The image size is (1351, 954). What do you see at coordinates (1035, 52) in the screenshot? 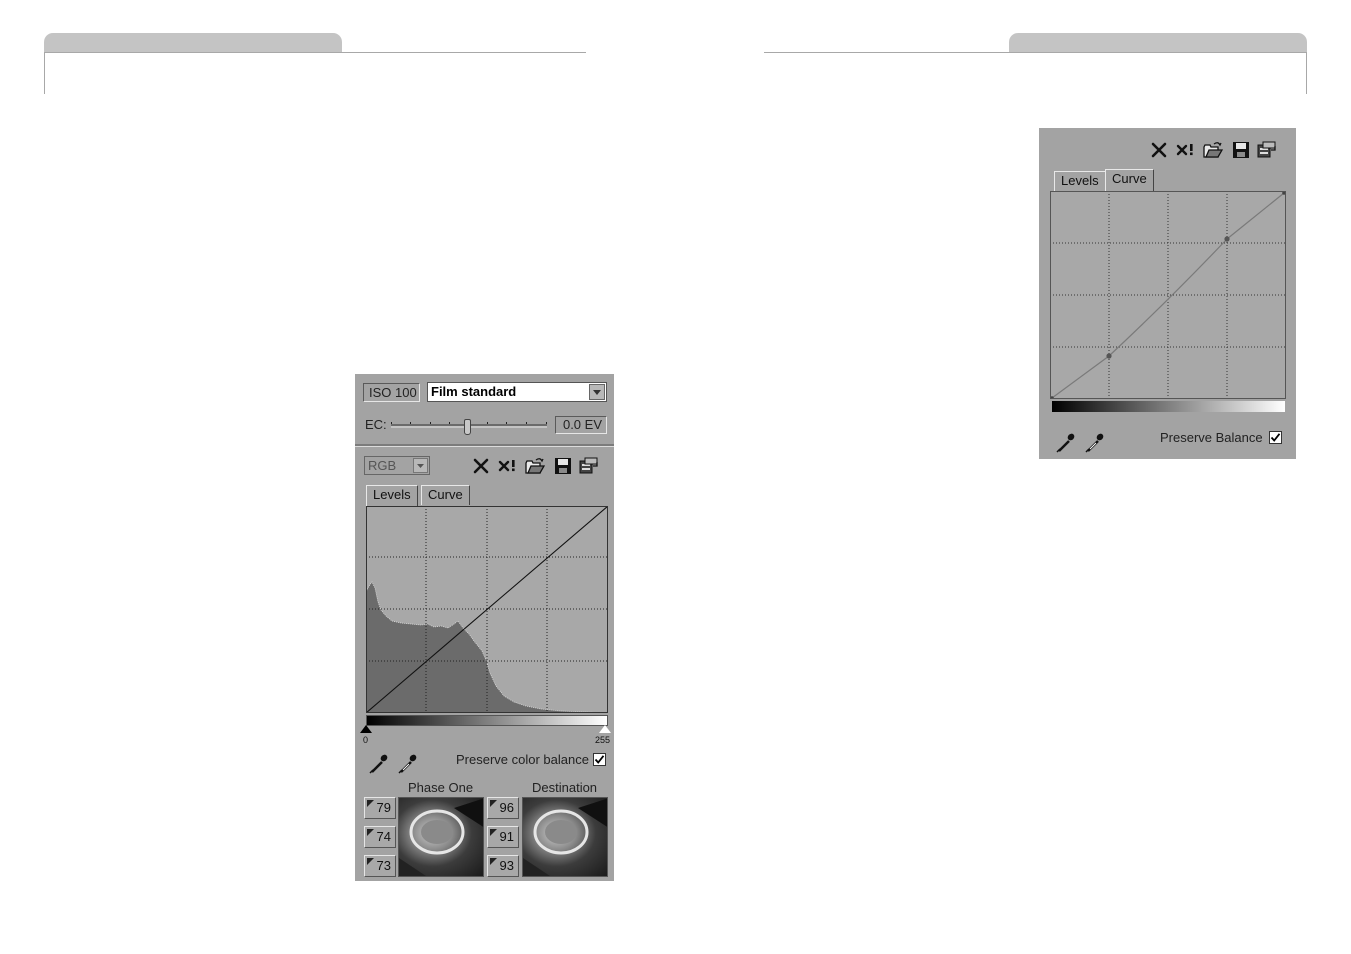
I see `right-page-header-line` at bounding box center [1035, 52].